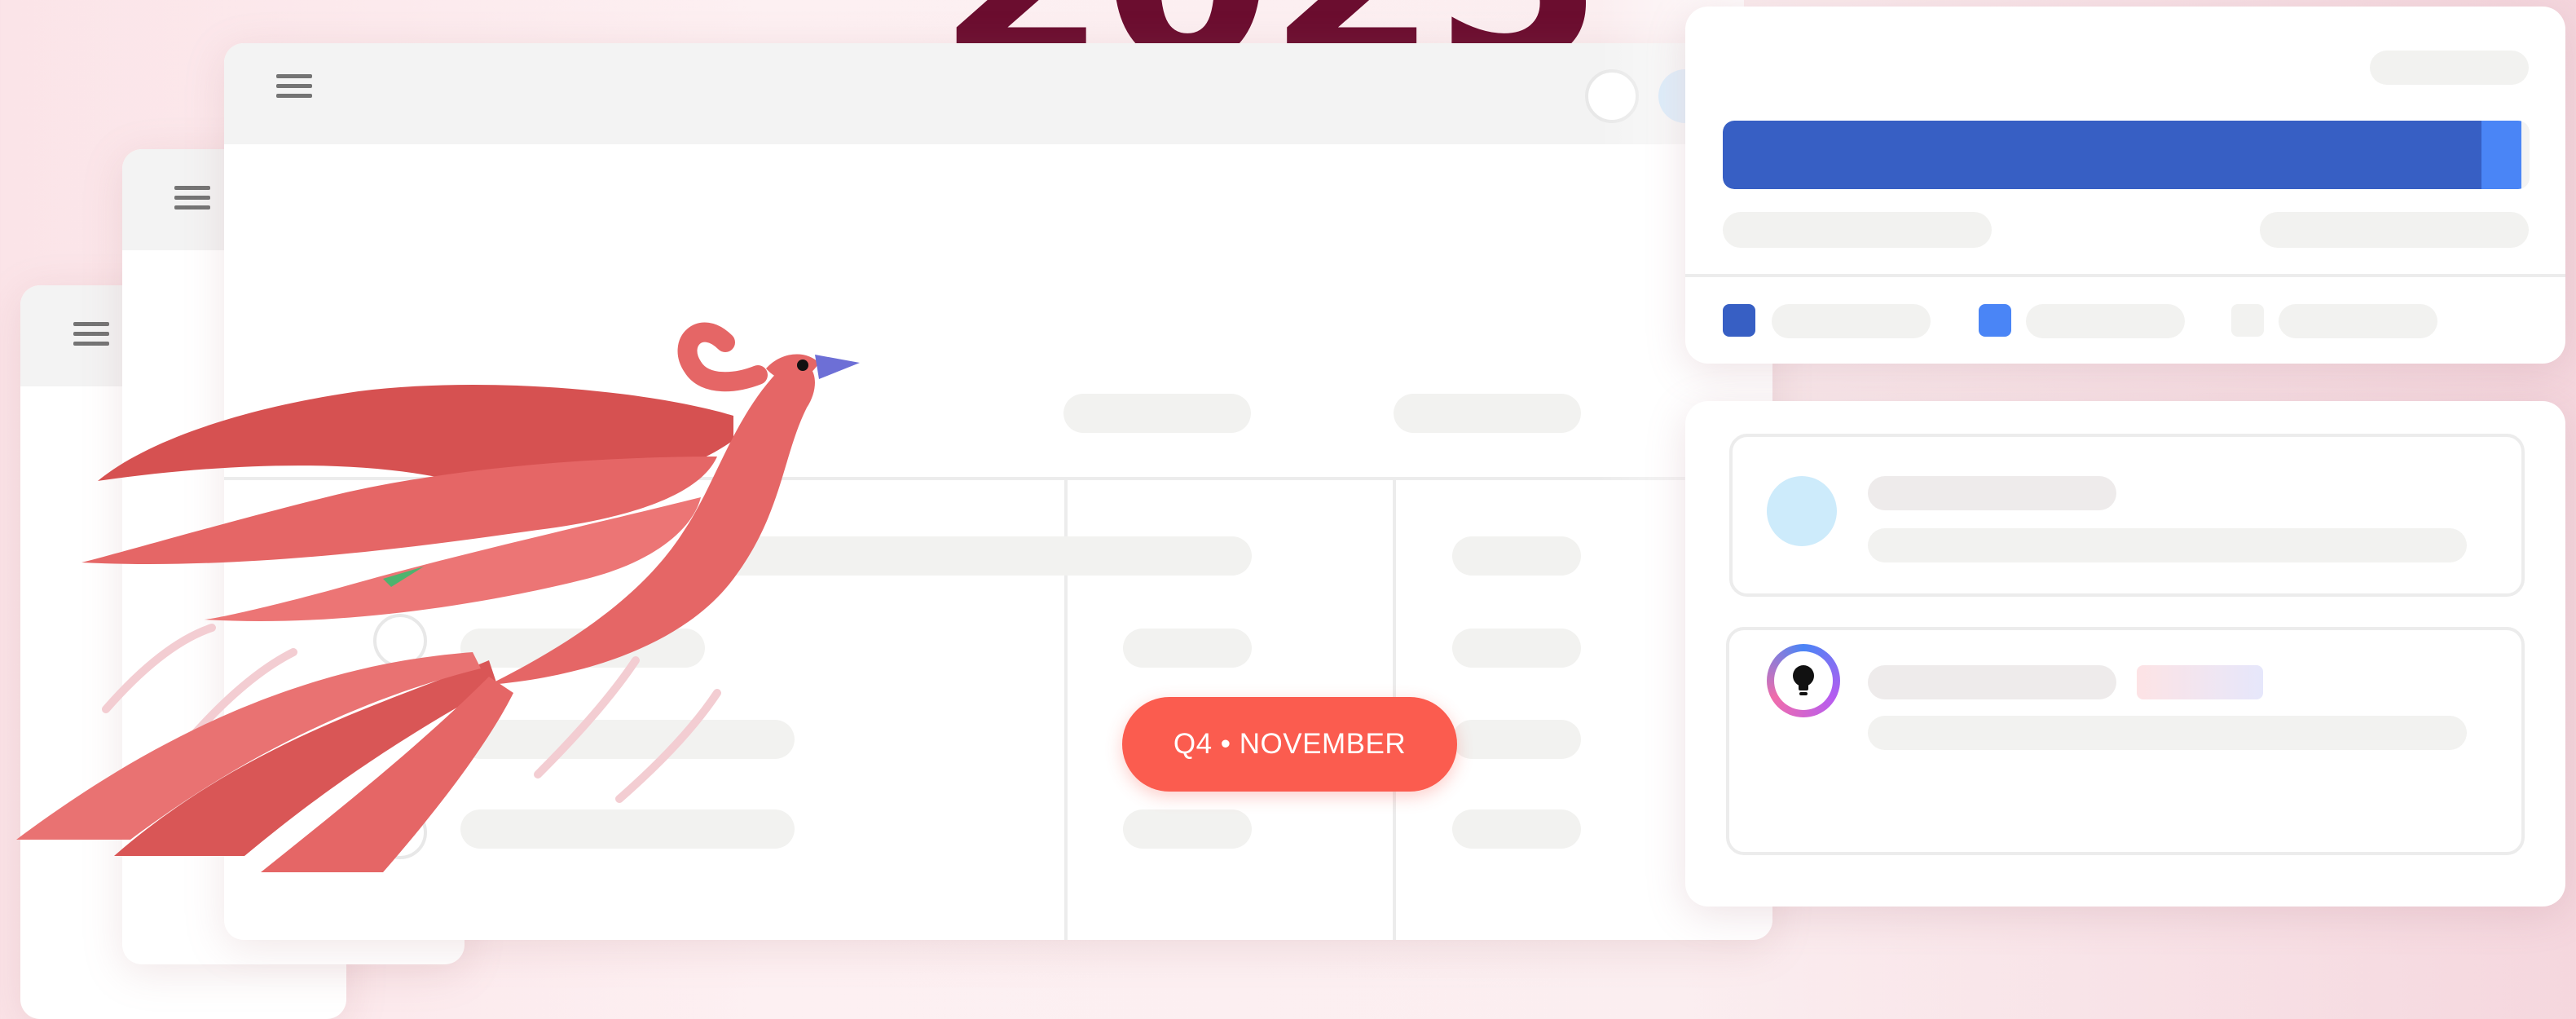 This screenshot has width=2576, height=1019. Describe the element at coordinates (1804, 681) in the screenshot. I see `lightbulb-icon` at that location.